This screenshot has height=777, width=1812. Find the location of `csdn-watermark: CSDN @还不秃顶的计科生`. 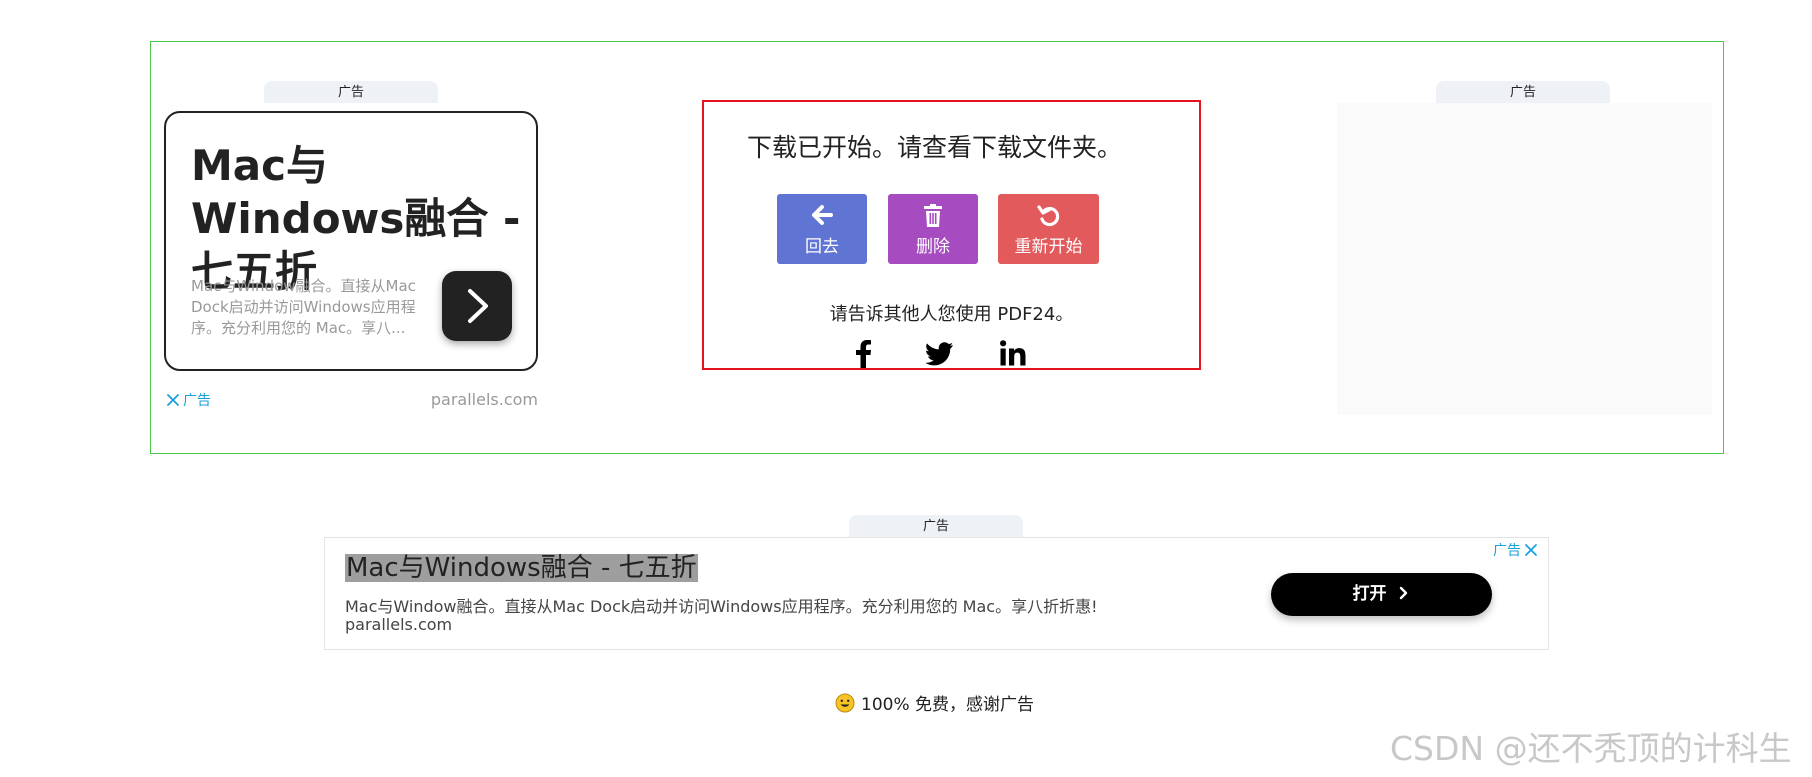

csdn-watermark: CSDN @还不秃顶的计科生 is located at coordinates (1591, 748).